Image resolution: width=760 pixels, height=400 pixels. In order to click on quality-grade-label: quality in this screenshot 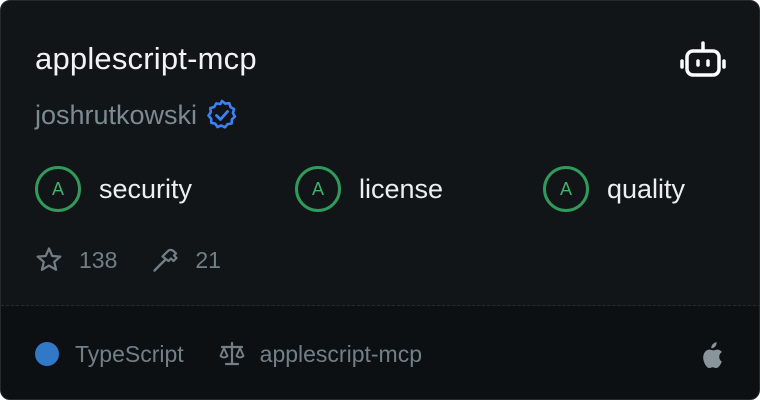, I will do `click(646, 189)`.